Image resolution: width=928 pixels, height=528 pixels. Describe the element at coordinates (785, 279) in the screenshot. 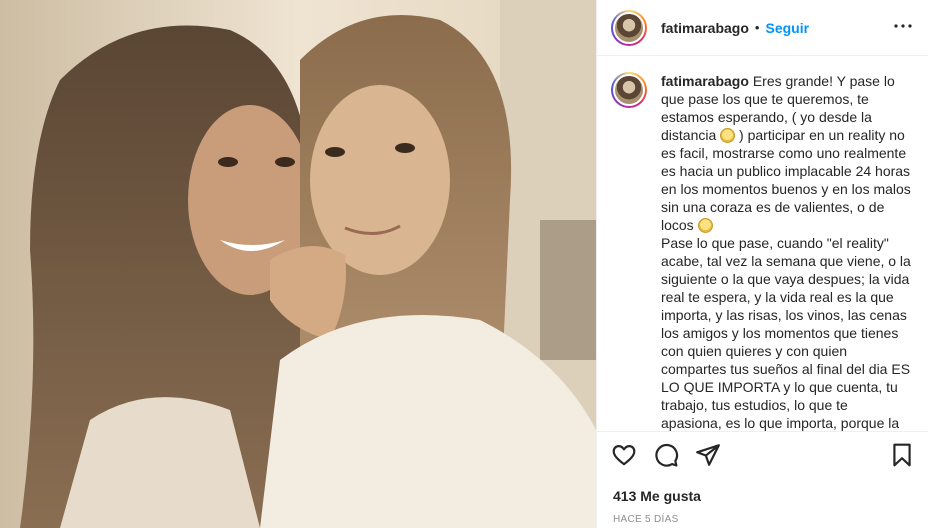

I see `caption-line: siguiente o la que vaya despues; la vida` at that location.